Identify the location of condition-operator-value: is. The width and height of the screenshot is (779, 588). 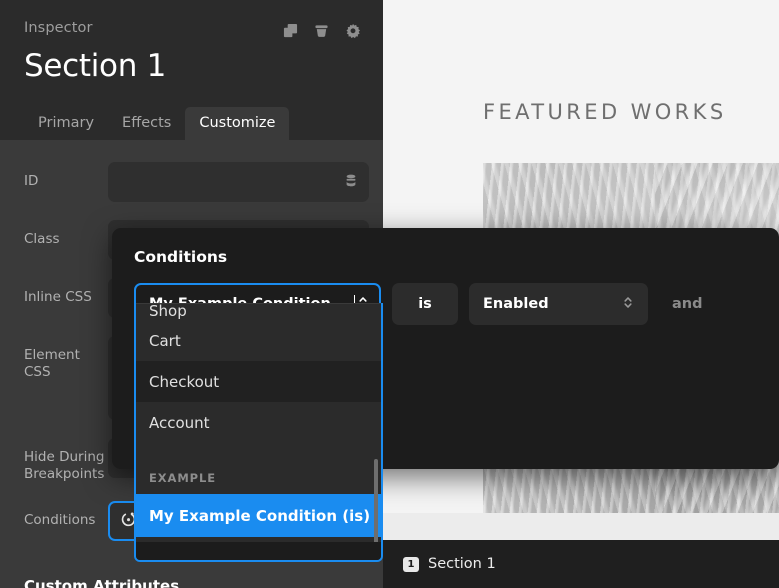
(425, 304).